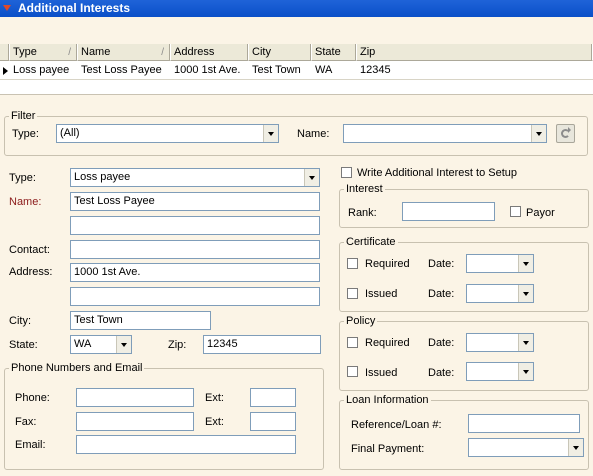 The height and width of the screenshot is (476, 593). I want to click on certificate-required-date-picker, so click(500, 263).